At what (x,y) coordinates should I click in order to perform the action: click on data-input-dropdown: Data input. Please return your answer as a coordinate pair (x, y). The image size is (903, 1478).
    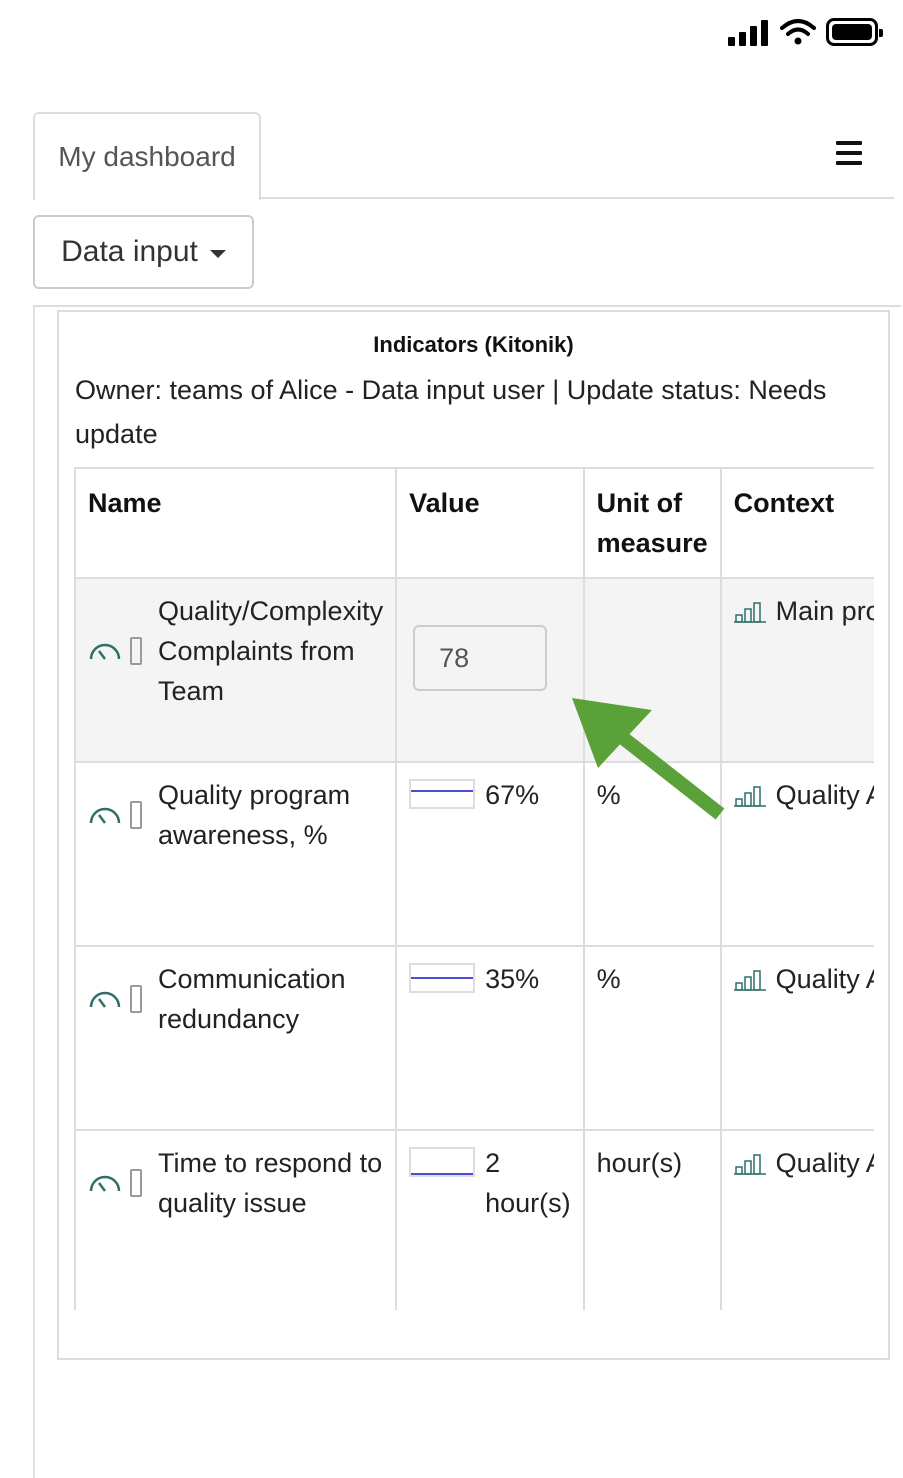
    Looking at the image, I should click on (143, 252).